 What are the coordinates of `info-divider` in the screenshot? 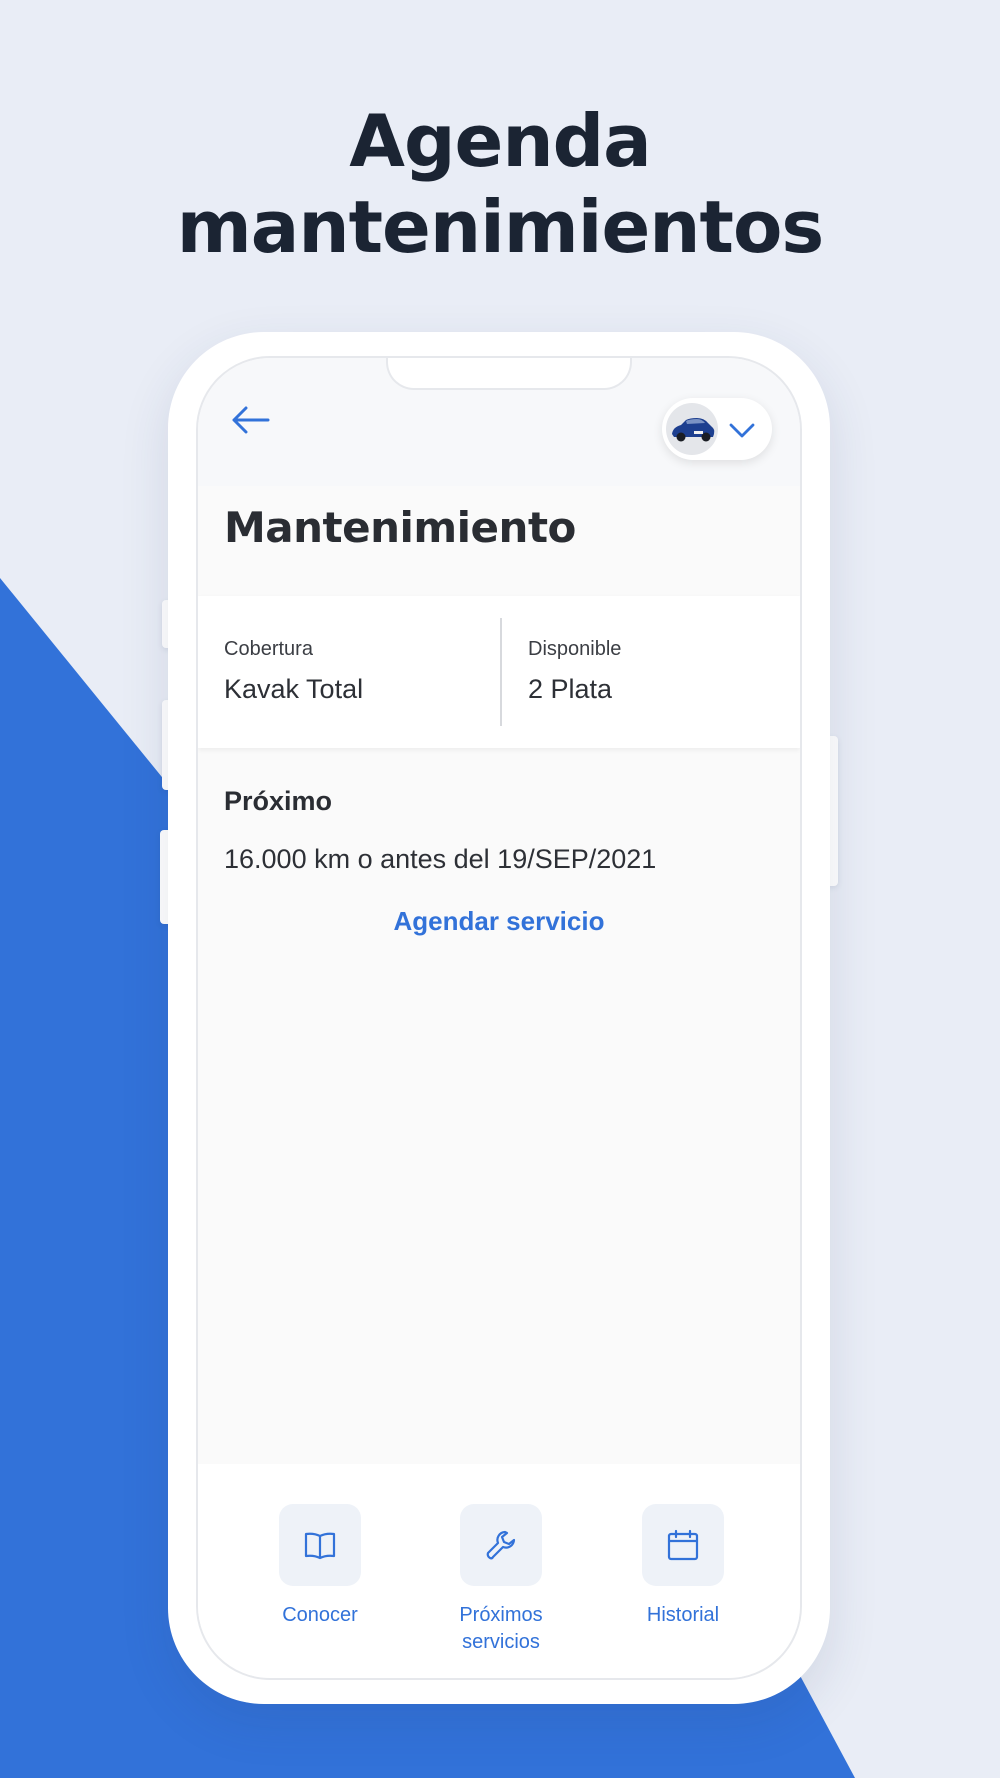 It's located at (501, 672).